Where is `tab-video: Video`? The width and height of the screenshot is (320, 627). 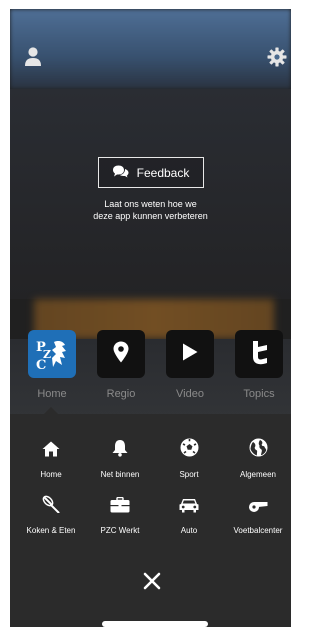
tab-video: Video is located at coordinates (190, 365).